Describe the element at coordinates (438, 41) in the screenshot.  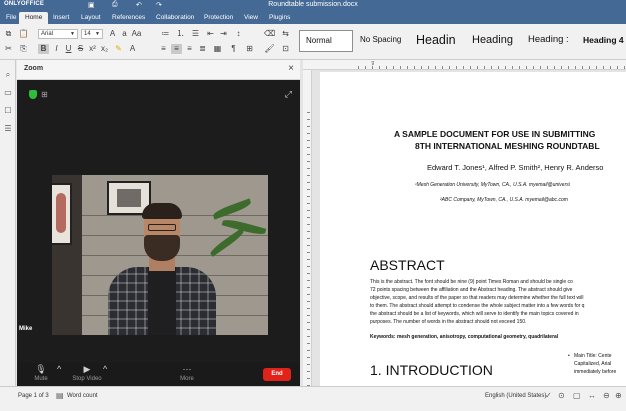
I see `style-heading-1: Headin` at that location.